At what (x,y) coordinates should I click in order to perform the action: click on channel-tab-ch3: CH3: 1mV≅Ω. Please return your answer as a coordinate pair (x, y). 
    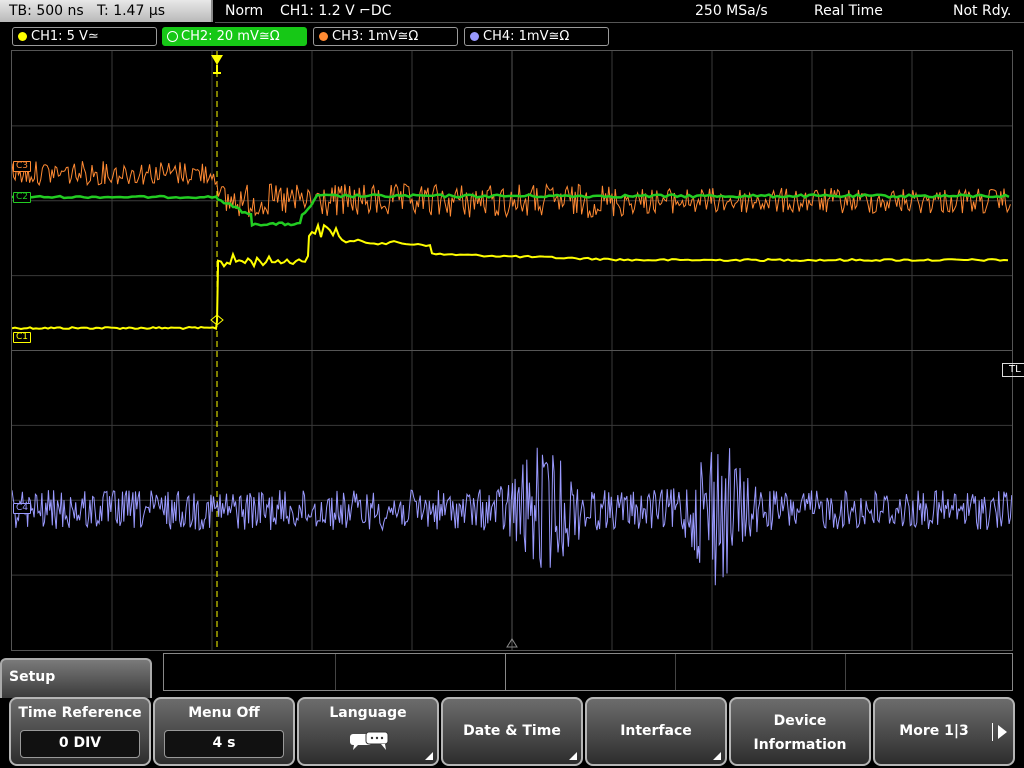
    Looking at the image, I should click on (385, 36).